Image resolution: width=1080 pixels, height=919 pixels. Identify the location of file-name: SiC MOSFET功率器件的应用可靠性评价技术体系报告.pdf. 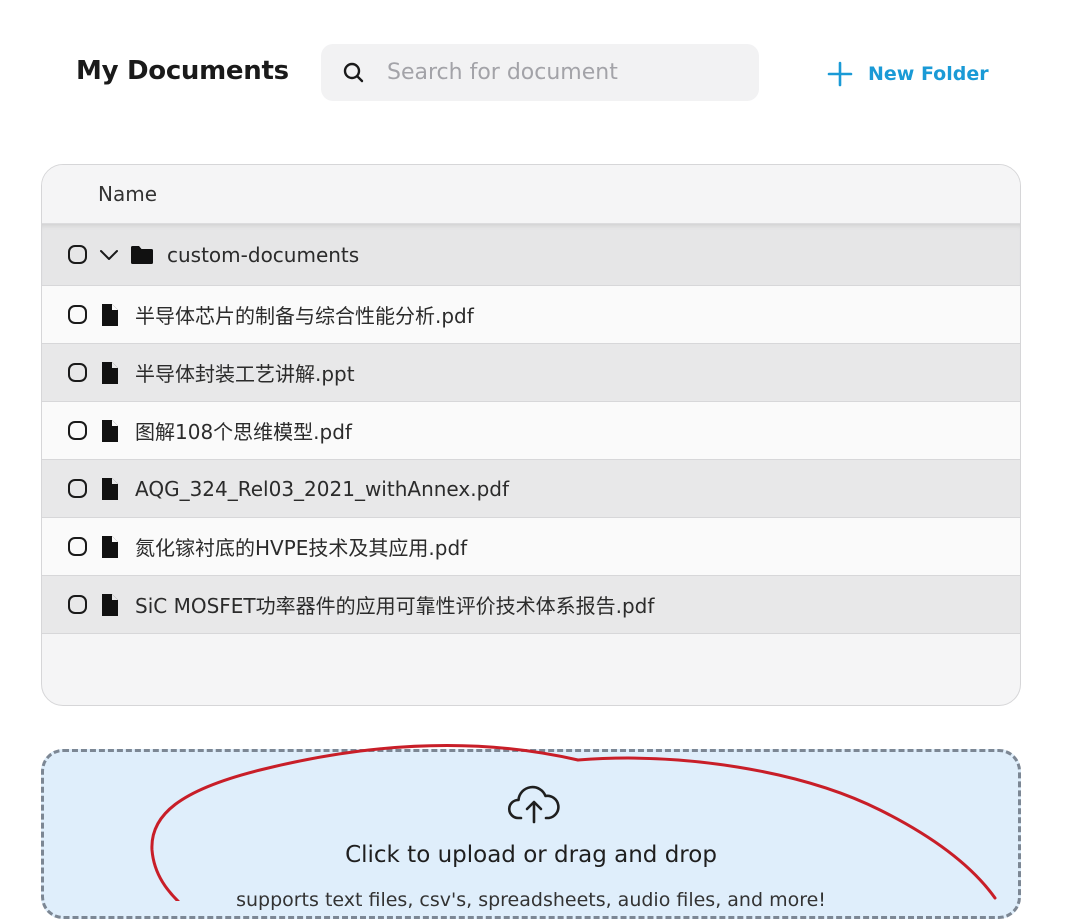
(395, 606).